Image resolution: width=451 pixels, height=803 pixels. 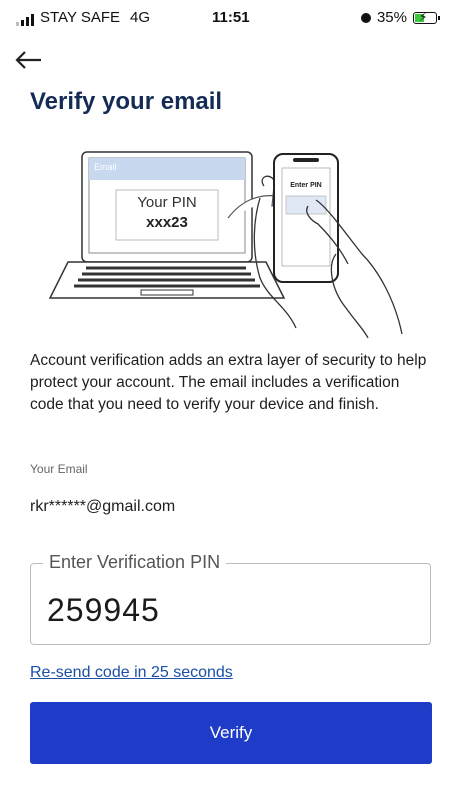 I want to click on verification-pin-field: Enter Verification PIN, so click(x=230, y=598).